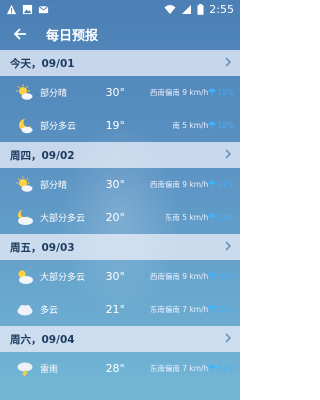 This screenshot has width=320, height=400. I want to click on precipitation: 52%, so click(221, 369).